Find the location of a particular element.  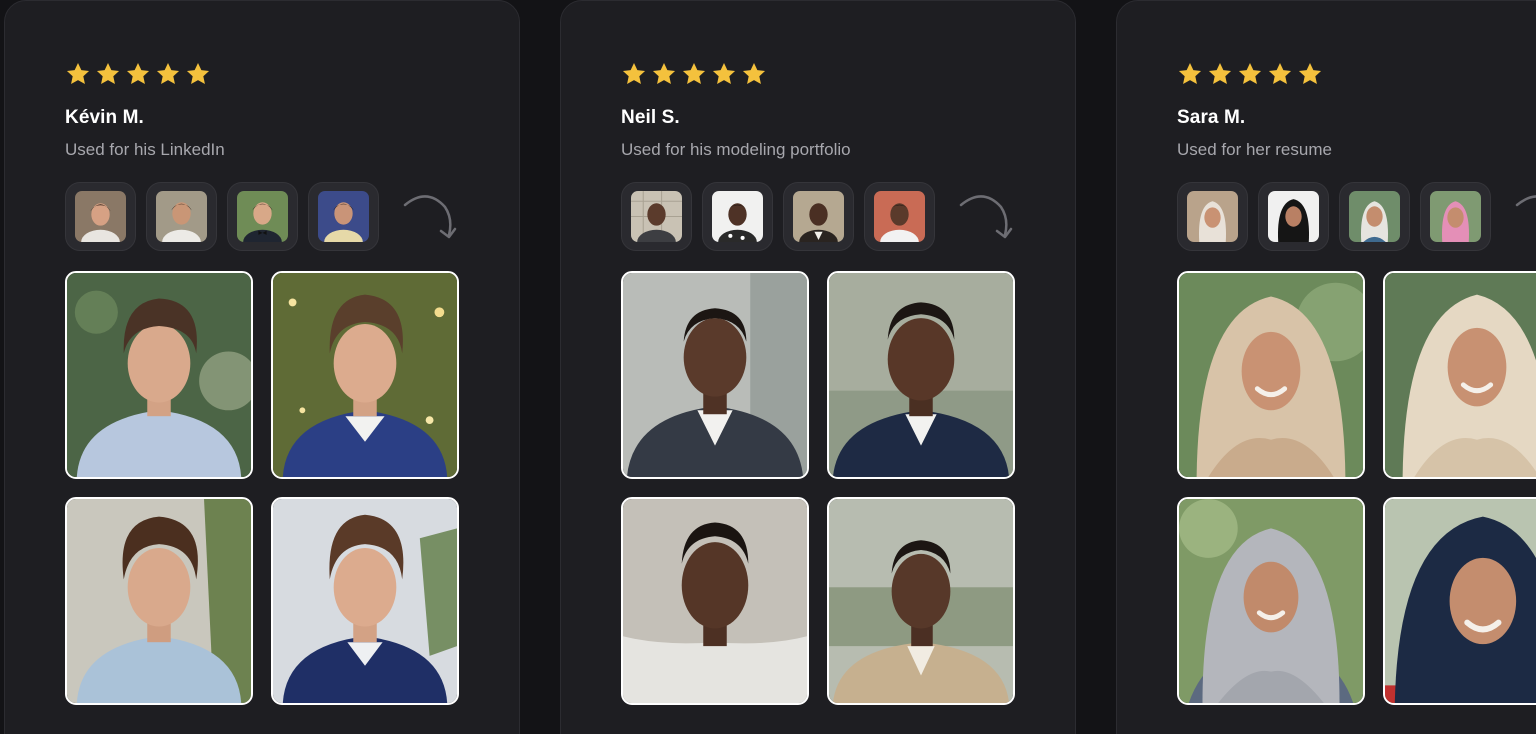

reviewer-name: Sara M. is located at coordinates (1211, 117).